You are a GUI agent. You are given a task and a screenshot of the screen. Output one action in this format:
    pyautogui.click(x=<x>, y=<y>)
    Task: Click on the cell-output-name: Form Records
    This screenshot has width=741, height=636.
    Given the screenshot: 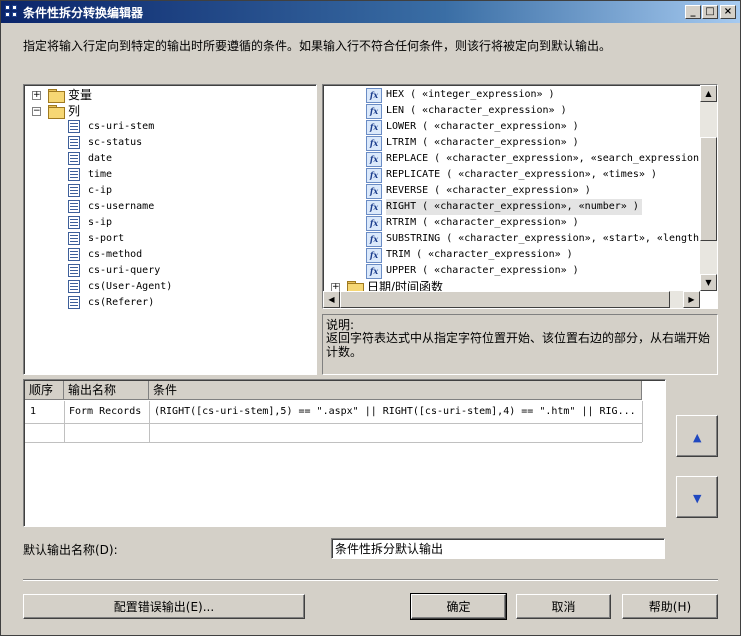 What is the action you would take?
    pyautogui.click(x=106, y=412)
    